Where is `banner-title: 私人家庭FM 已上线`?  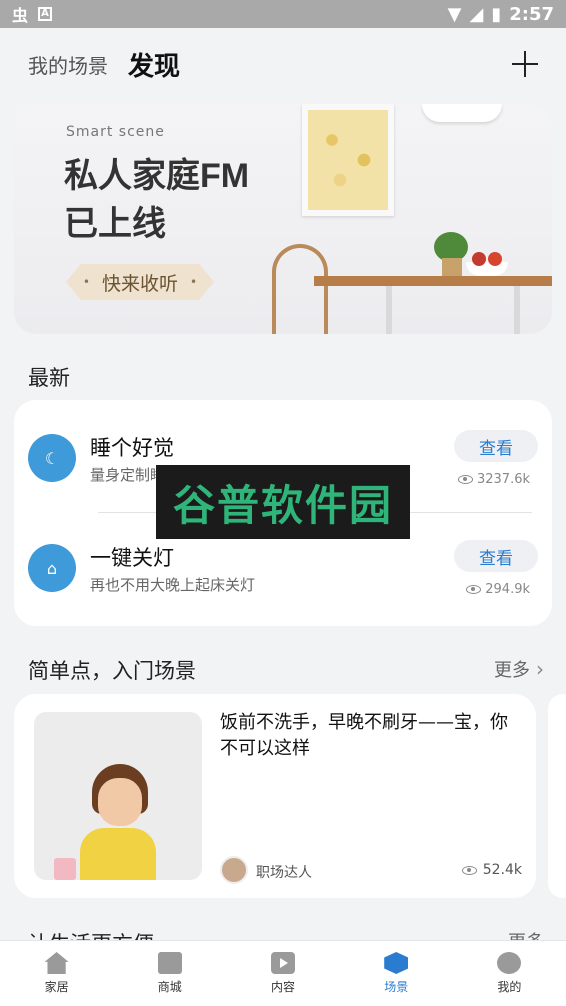 banner-title: 私人家庭FM 已上线 is located at coordinates (157, 200).